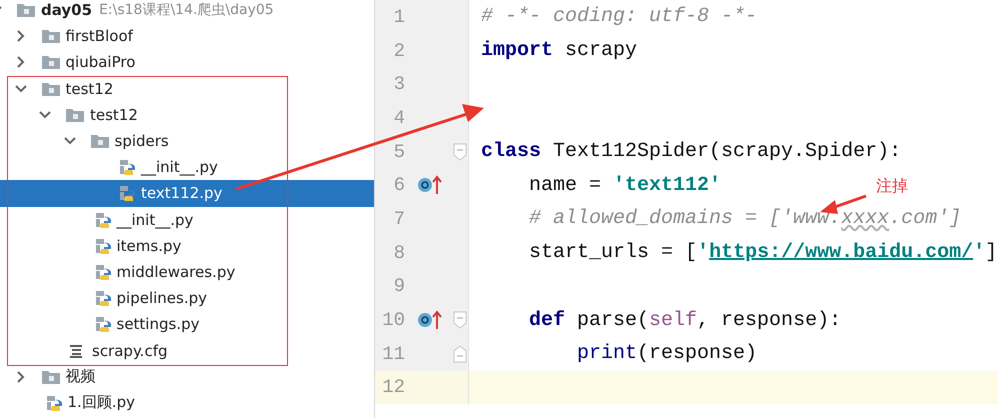 This screenshot has width=998, height=418. What do you see at coordinates (393, 320) in the screenshot?
I see `line-number: 10` at bounding box center [393, 320].